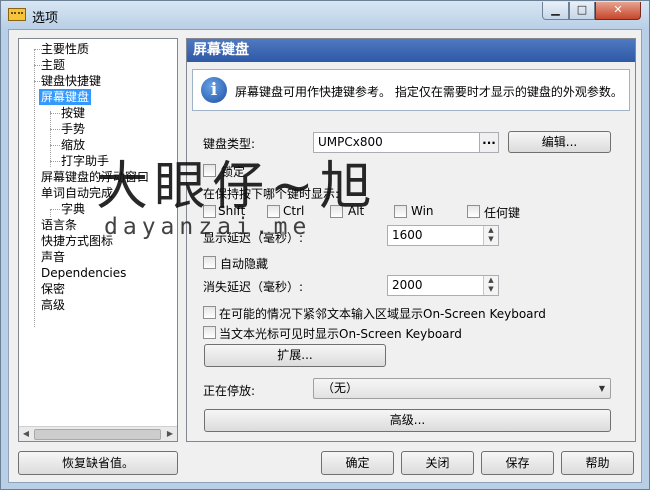 This screenshot has height=490, width=650. Describe the element at coordinates (73, 129) in the screenshot. I see `tree-item-gestures: 手势` at that location.